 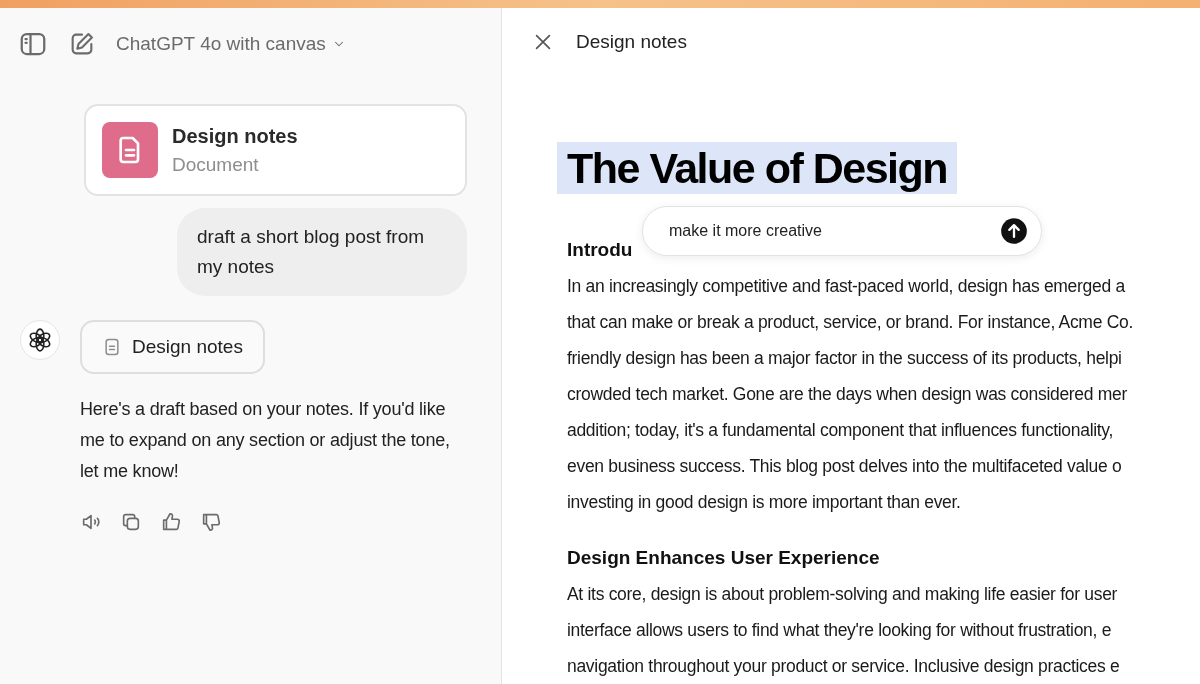 What do you see at coordinates (845, 358) in the screenshot?
I see `body-text: friendly design has been a major factor in the success of its products, helpi` at bounding box center [845, 358].